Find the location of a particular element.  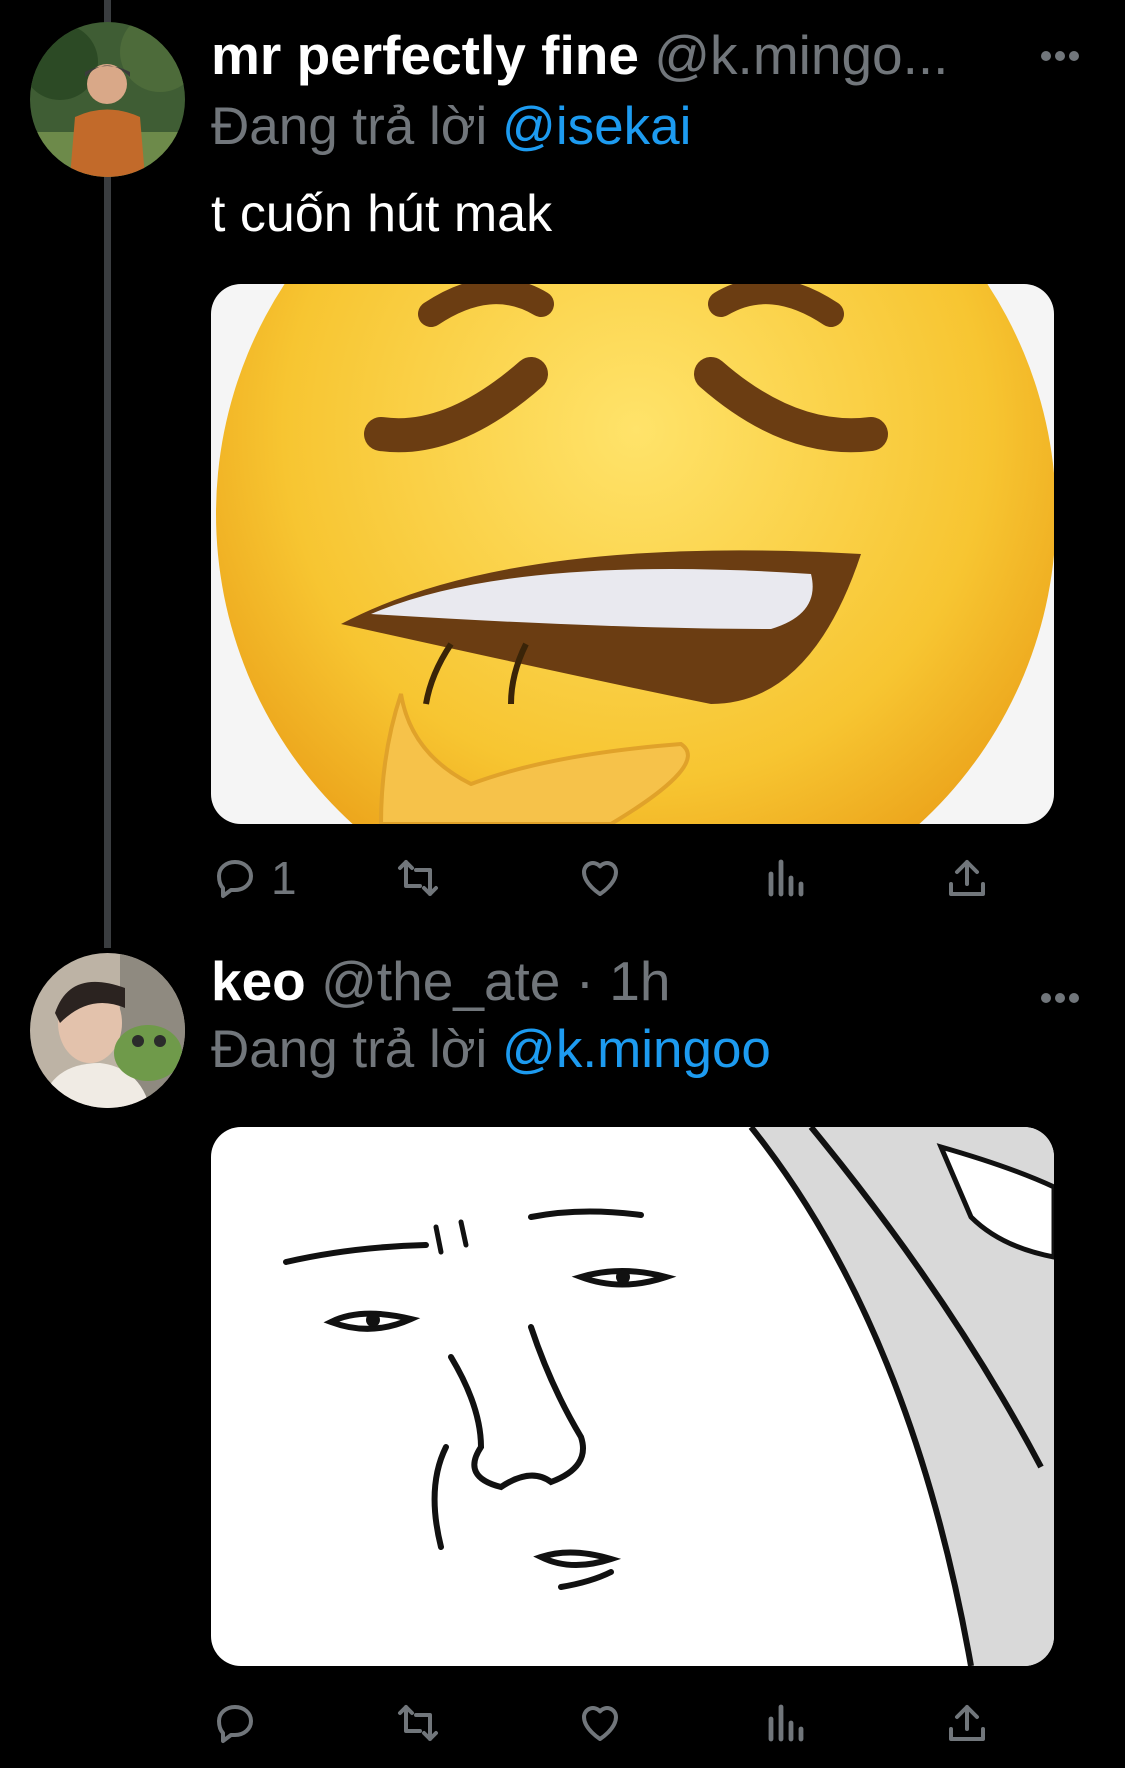

reply-button: 1 is located at coordinates (254, 878).